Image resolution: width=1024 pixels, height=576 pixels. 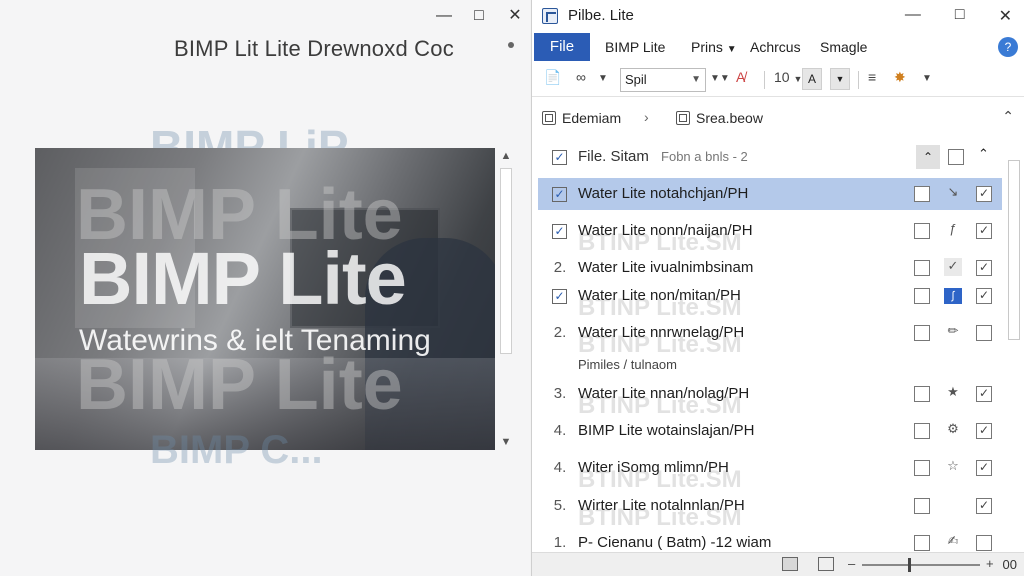 I want to click on text-color-icon: A, so click(x=812, y=79).